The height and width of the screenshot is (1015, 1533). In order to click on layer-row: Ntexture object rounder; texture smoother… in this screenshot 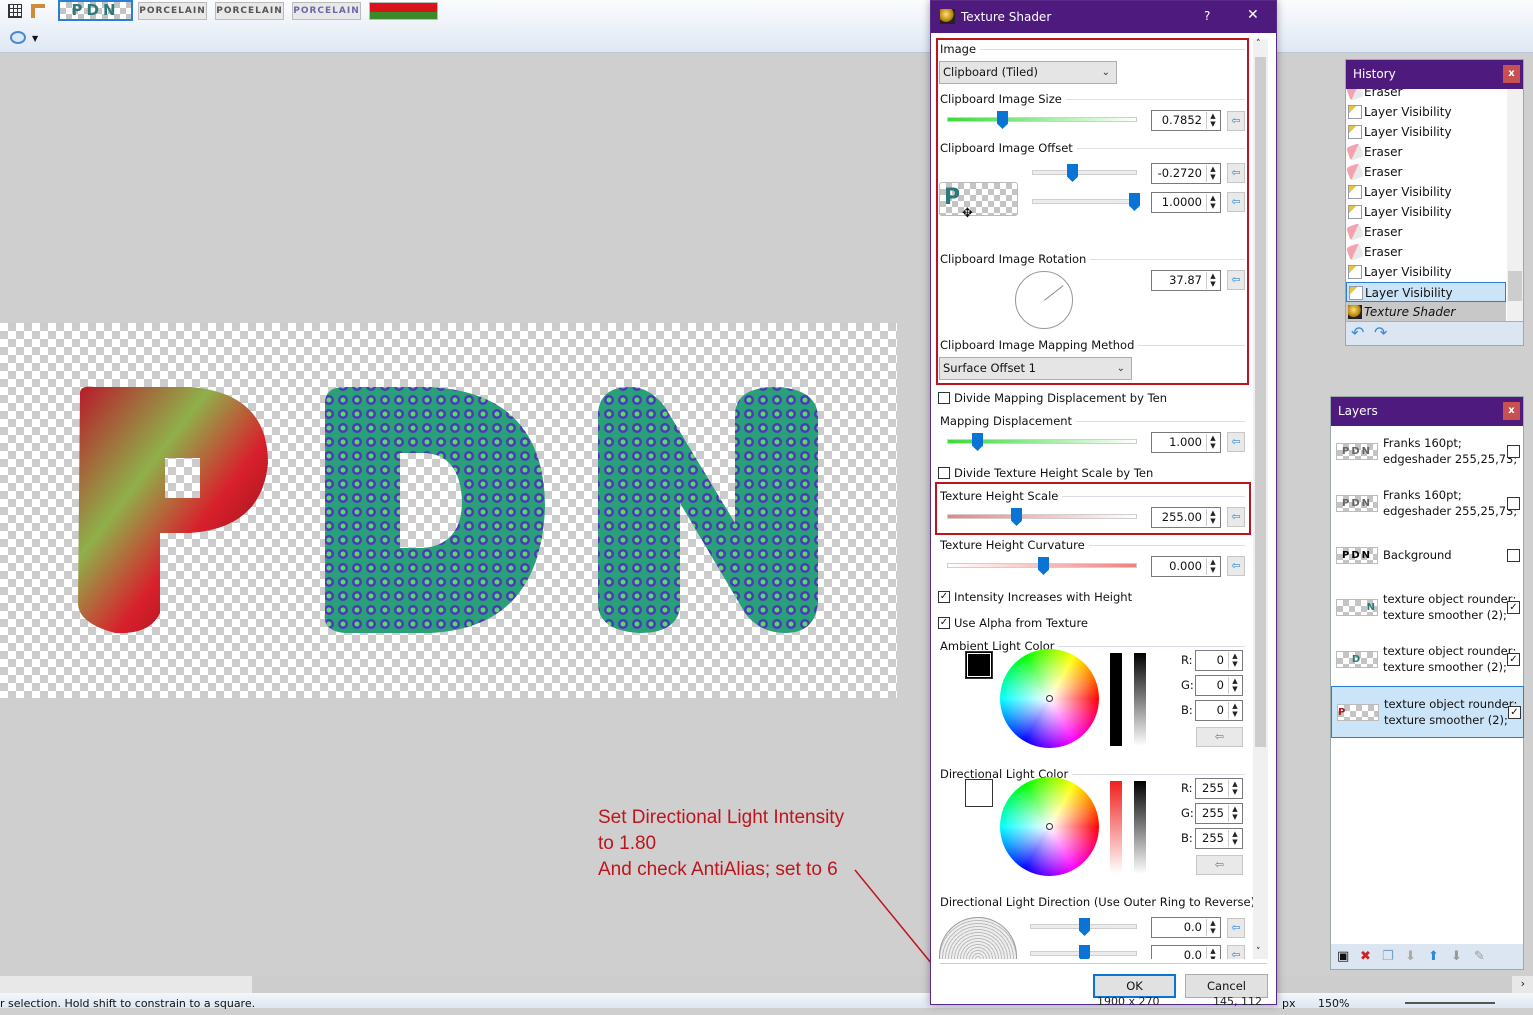, I will do `click(1427, 608)`.